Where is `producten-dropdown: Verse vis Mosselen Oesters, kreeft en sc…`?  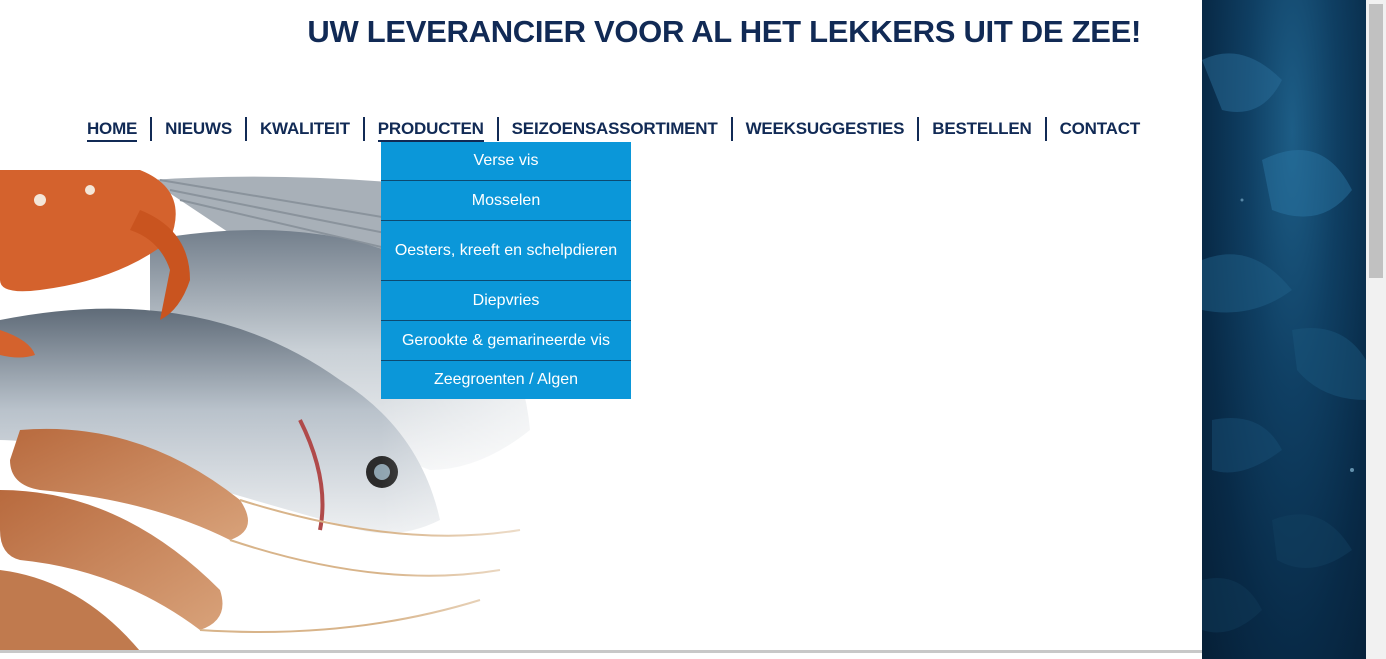
producten-dropdown: Verse vis Mosselen Oesters, kreeft en sc… is located at coordinates (506, 270).